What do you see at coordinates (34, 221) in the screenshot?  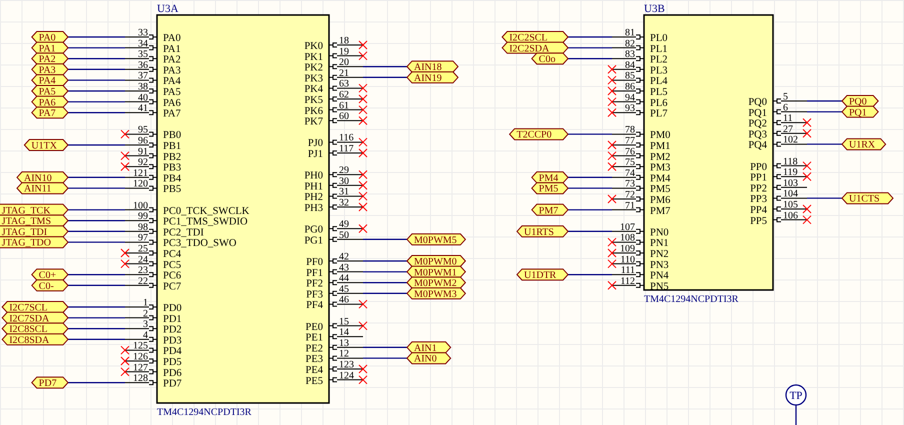 I see `net-label: JTAG_TMS` at bounding box center [34, 221].